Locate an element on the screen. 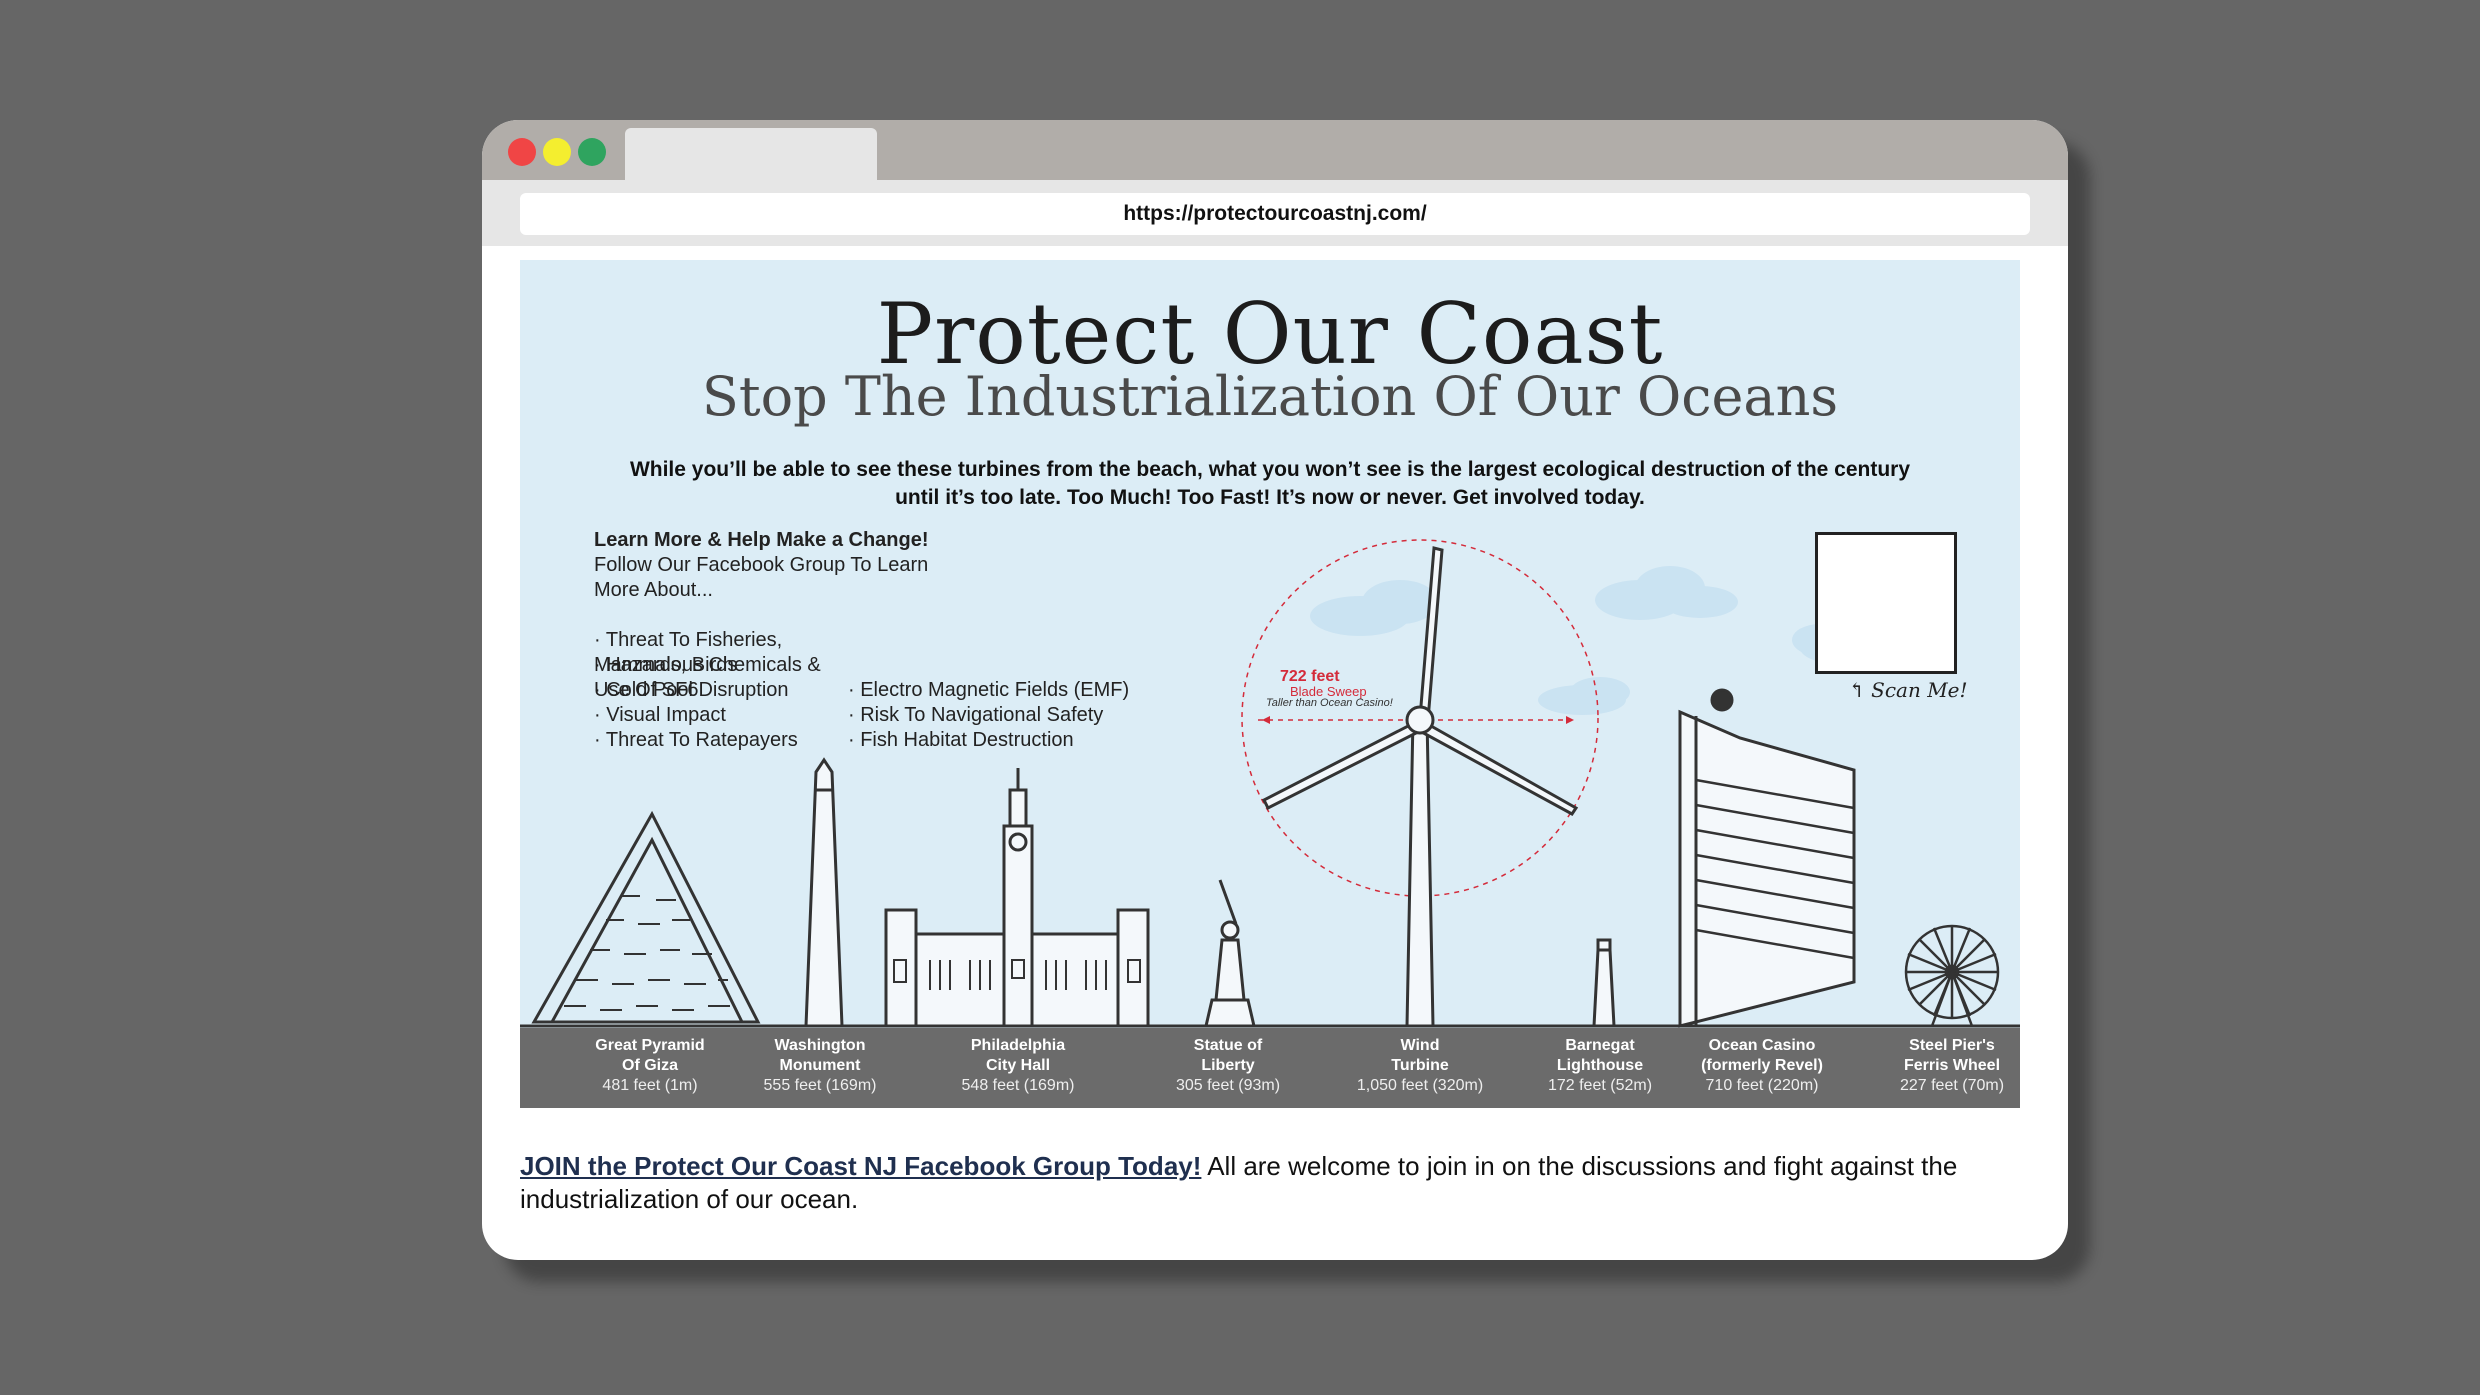 Image resolution: width=2480 pixels, height=1395 pixels. landmark-label: Barnegat Lighthouse 172 feet (52m) is located at coordinates (1600, 1065).